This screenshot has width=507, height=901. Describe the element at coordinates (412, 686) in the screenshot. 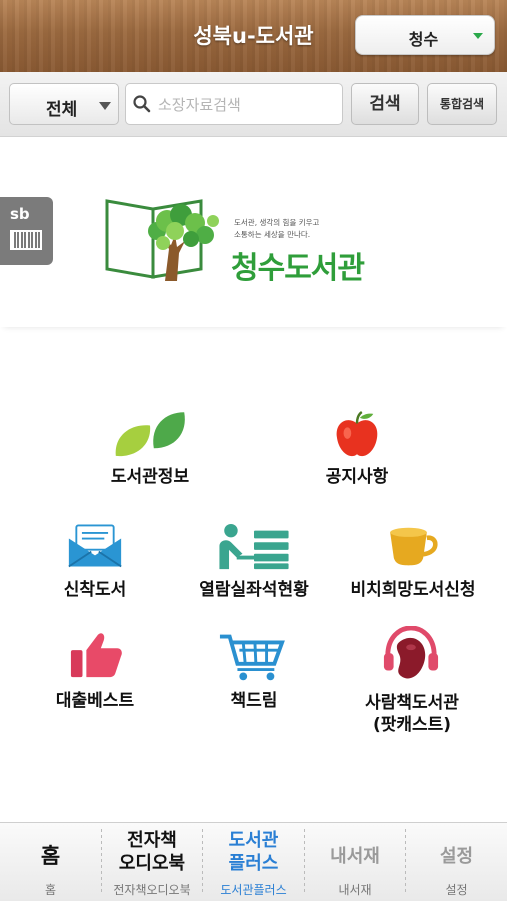

I see `menu-human-library: 사람책도서관 (팟캐스트)` at that location.